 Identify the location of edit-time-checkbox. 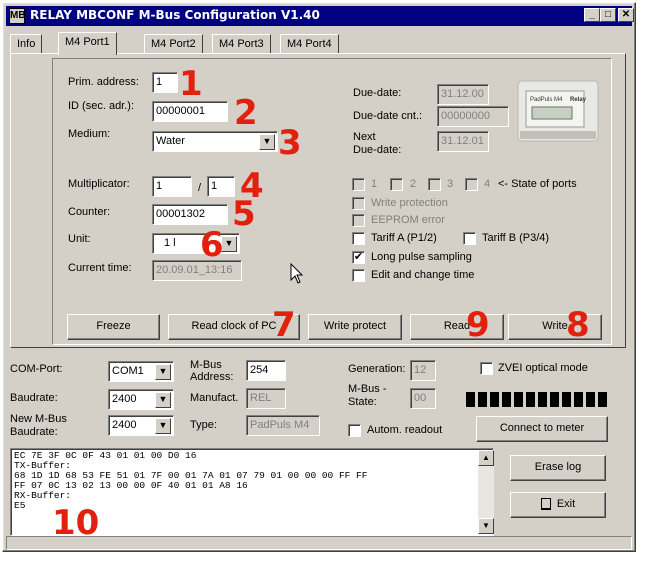
(358, 275).